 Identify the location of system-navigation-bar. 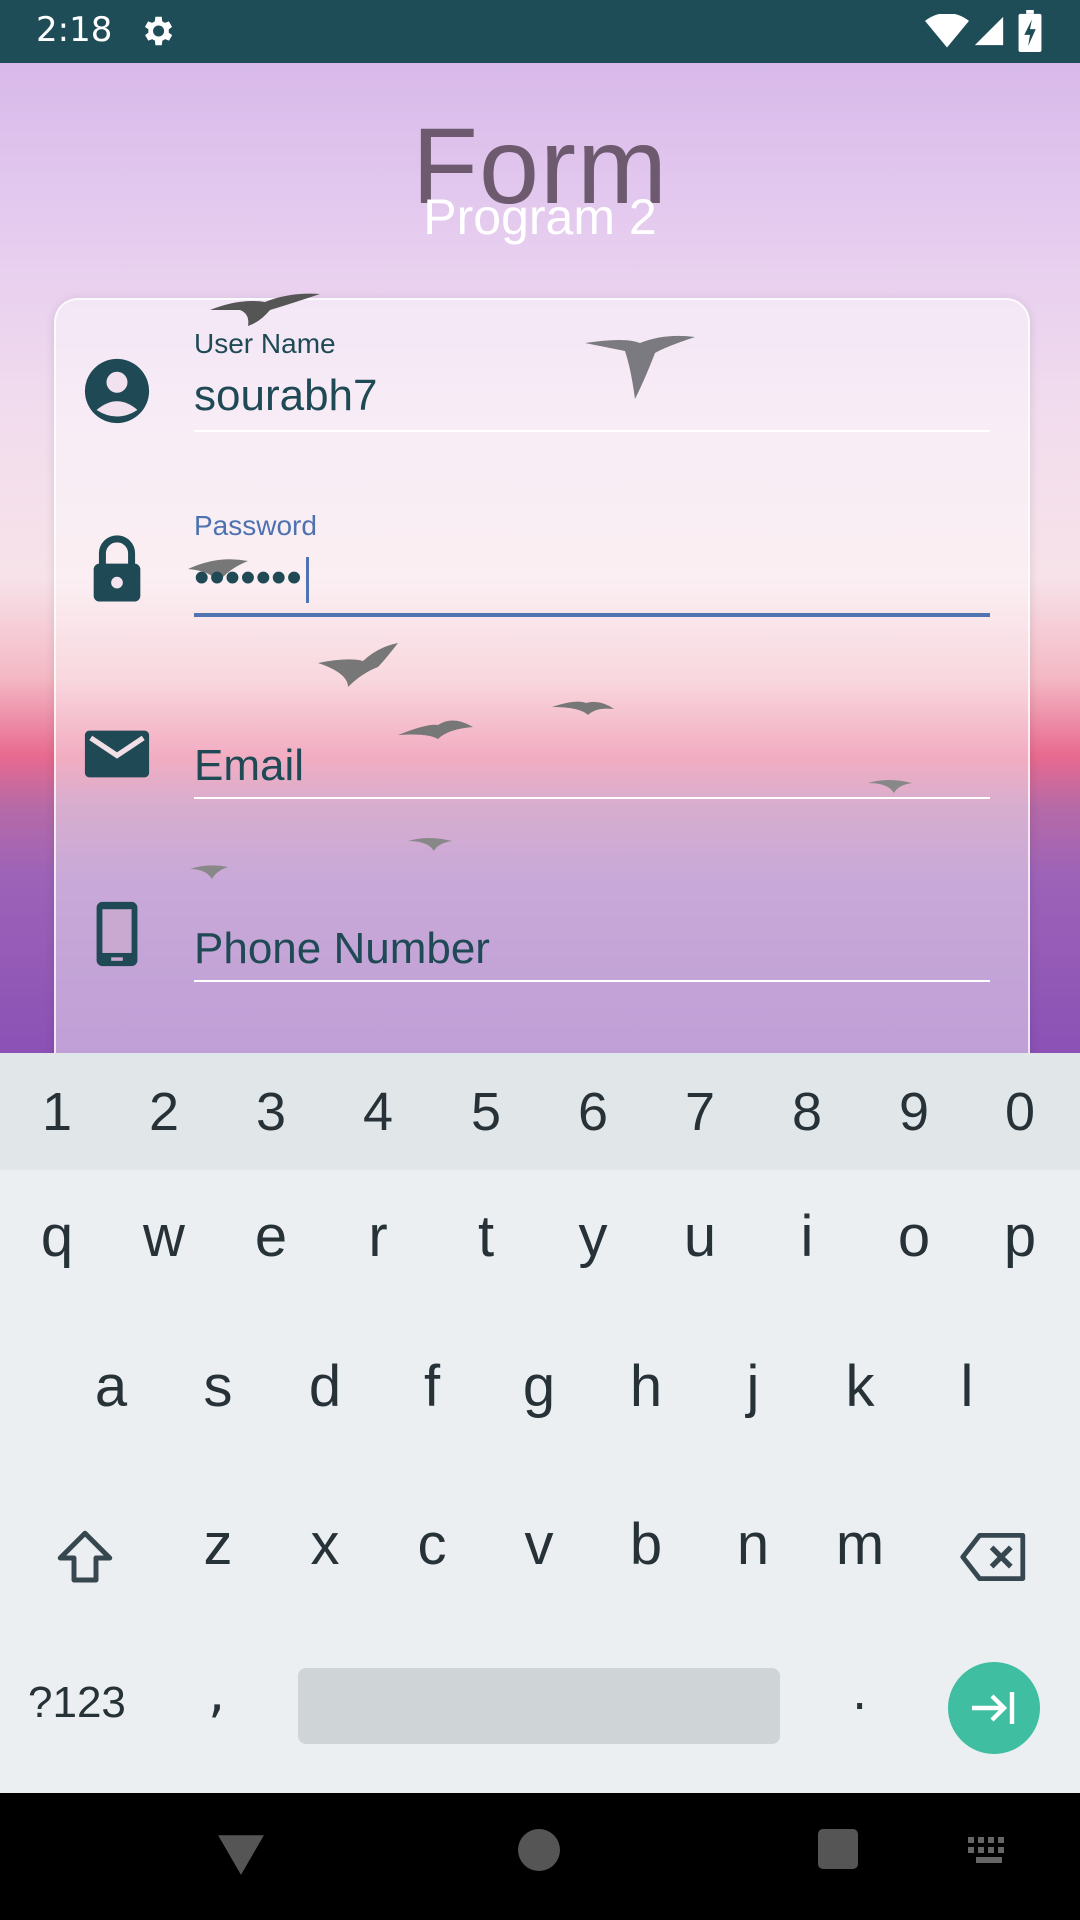
(540, 1856).